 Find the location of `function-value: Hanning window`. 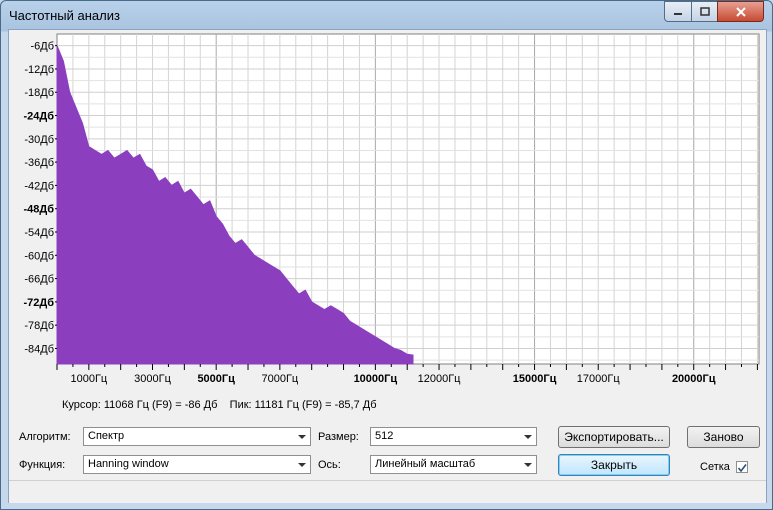

function-value: Hanning window is located at coordinates (128, 464).